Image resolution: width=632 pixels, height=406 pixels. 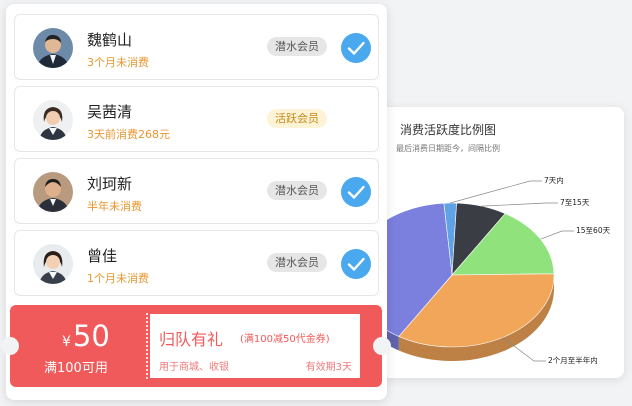 What do you see at coordinates (10, 346) in the screenshot?
I see `coupon-notch-left` at bounding box center [10, 346].